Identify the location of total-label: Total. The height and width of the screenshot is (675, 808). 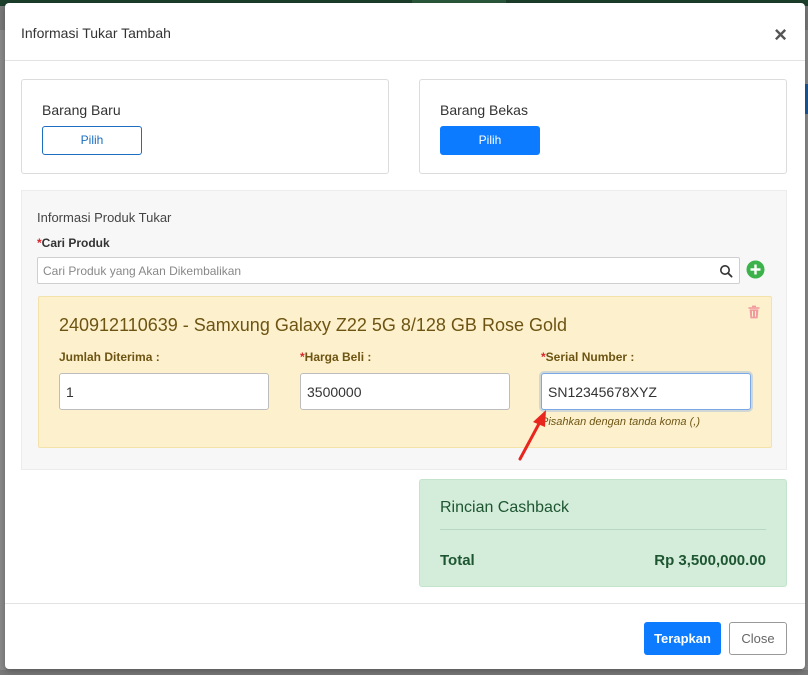
(457, 560).